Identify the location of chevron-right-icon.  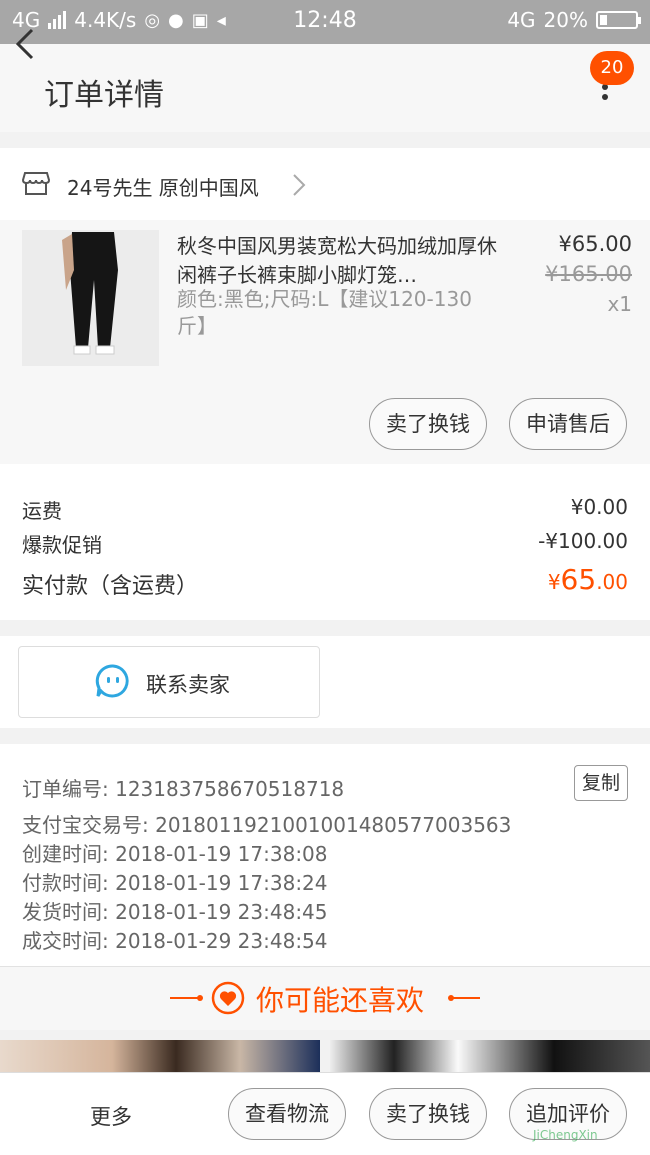
(299, 185).